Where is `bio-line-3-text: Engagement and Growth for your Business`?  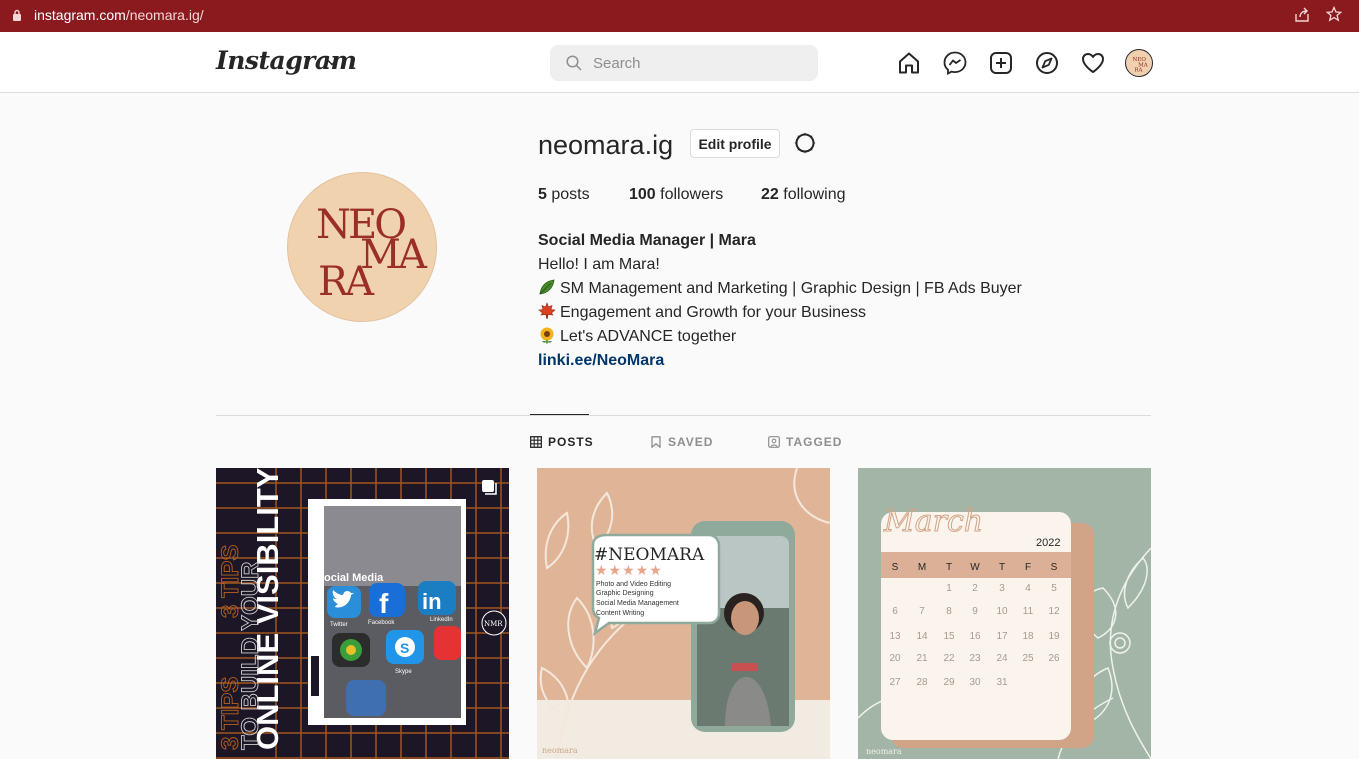
bio-line-3-text: Engagement and Growth for your Business is located at coordinates (713, 312).